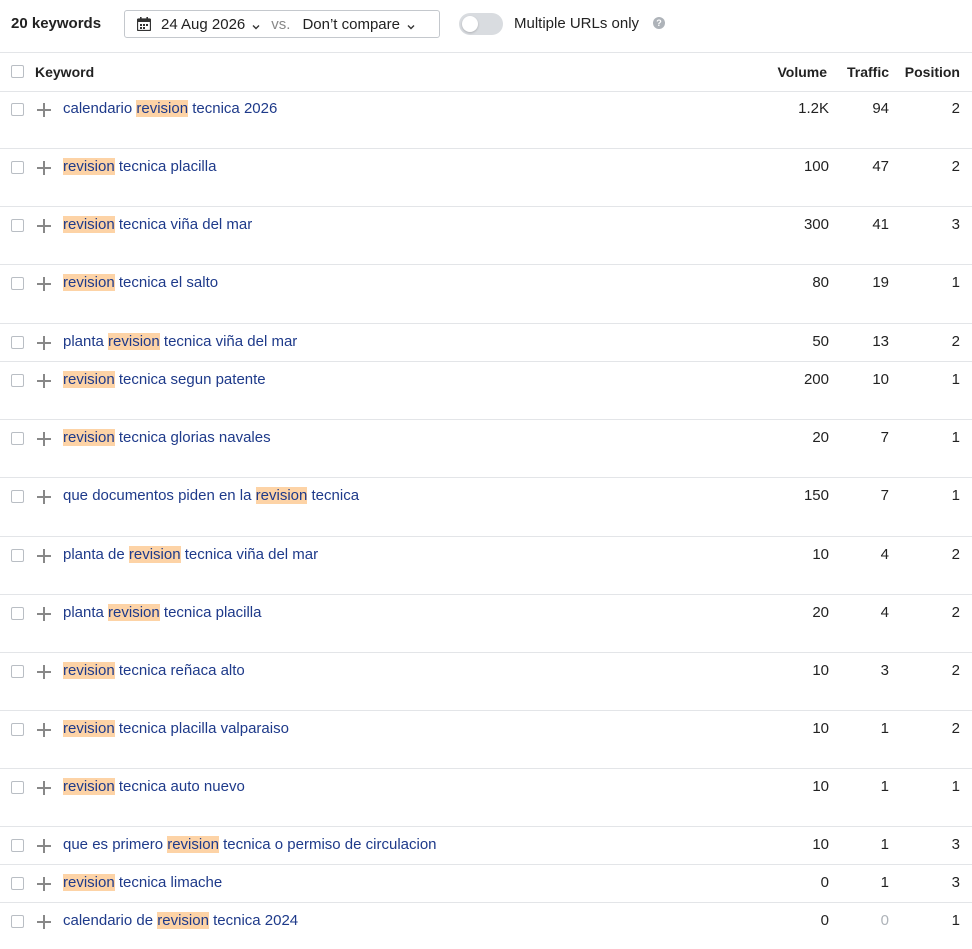  I want to click on volume-column-header: Volume, so click(802, 72).